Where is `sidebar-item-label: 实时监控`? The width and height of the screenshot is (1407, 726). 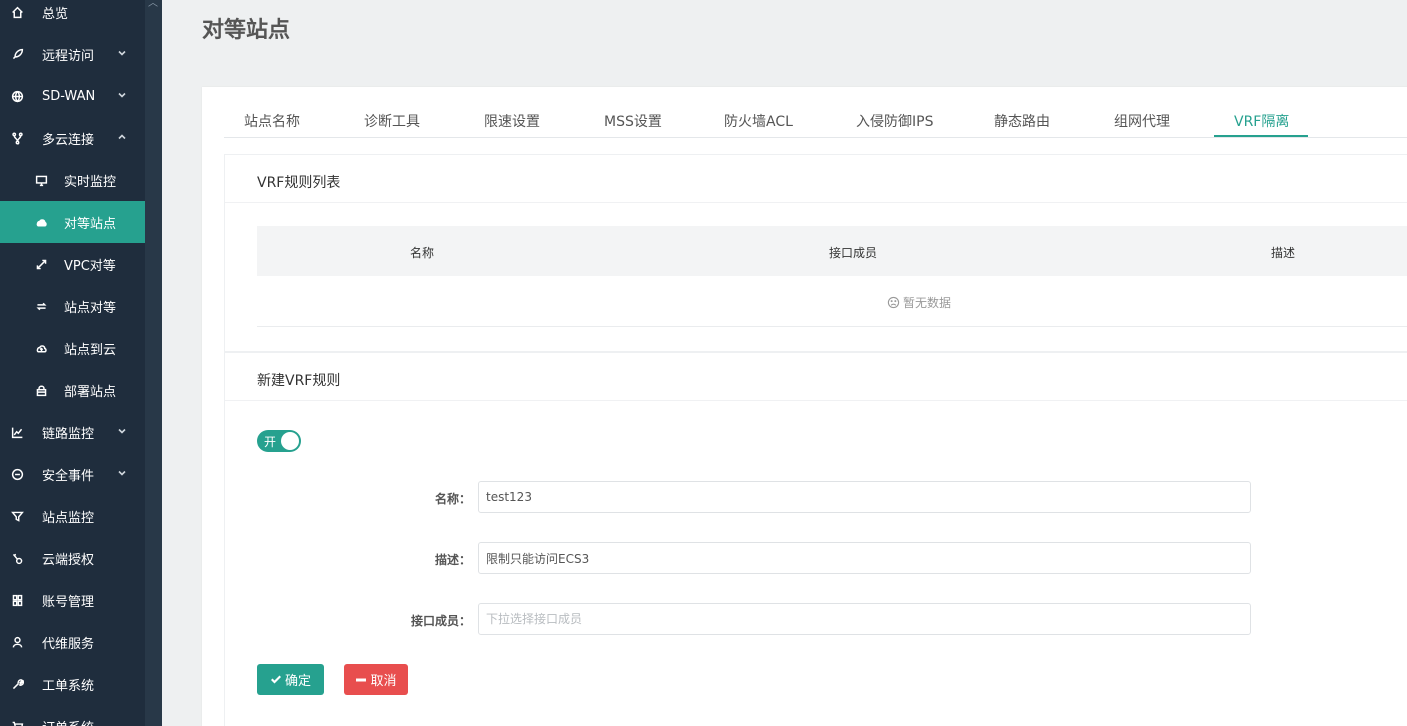
sidebar-item-label: 实时监控 is located at coordinates (90, 182).